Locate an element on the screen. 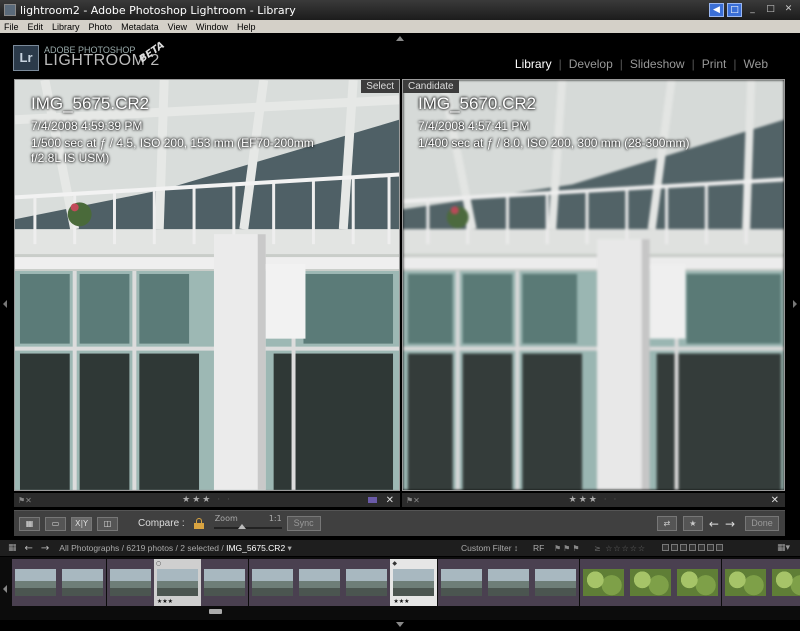 The width and height of the screenshot is (800, 631). next-arrow-icon: → is located at coordinates (730, 524).